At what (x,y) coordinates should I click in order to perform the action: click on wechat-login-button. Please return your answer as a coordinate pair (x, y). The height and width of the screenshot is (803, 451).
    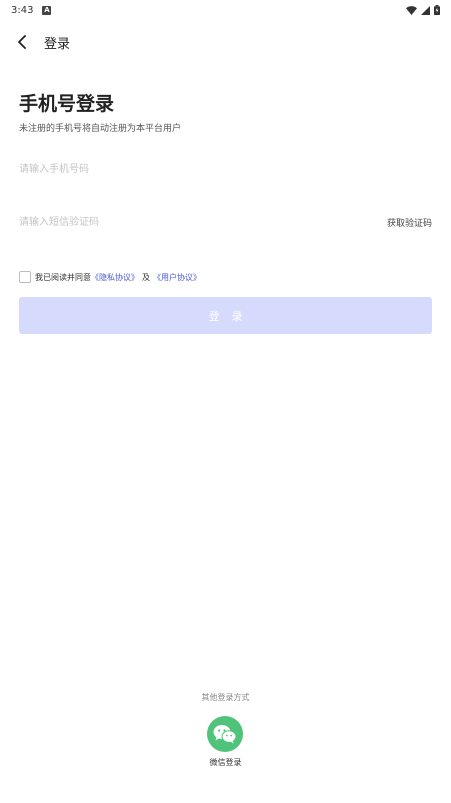
    Looking at the image, I should click on (225, 734).